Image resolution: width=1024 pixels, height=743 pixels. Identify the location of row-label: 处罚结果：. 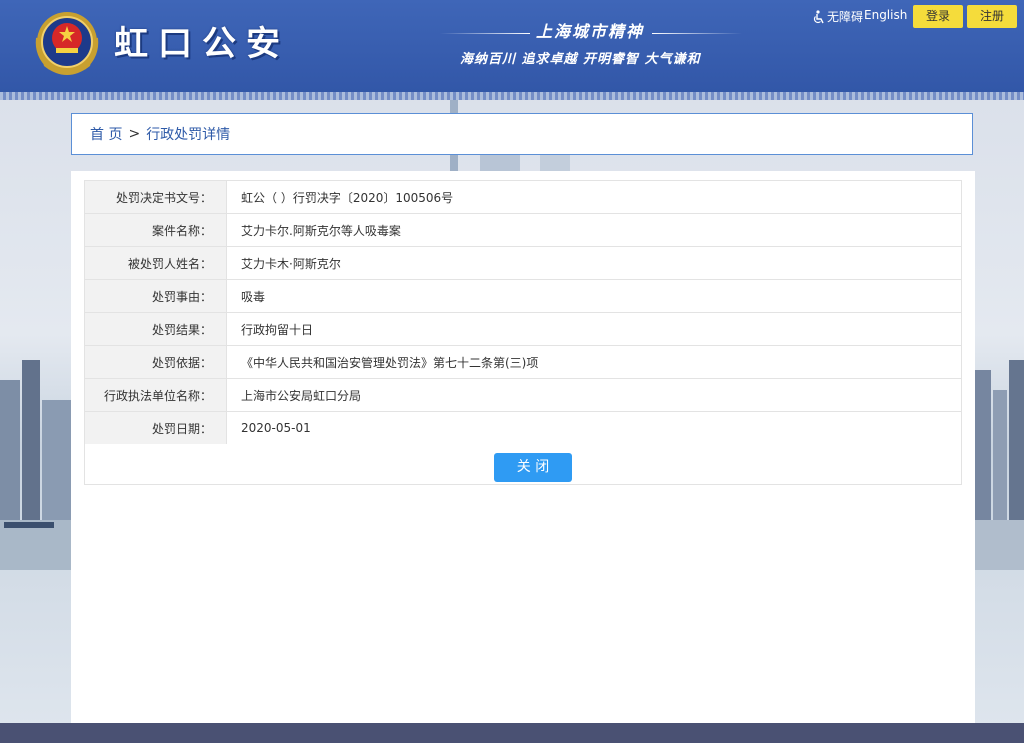
(155, 329).